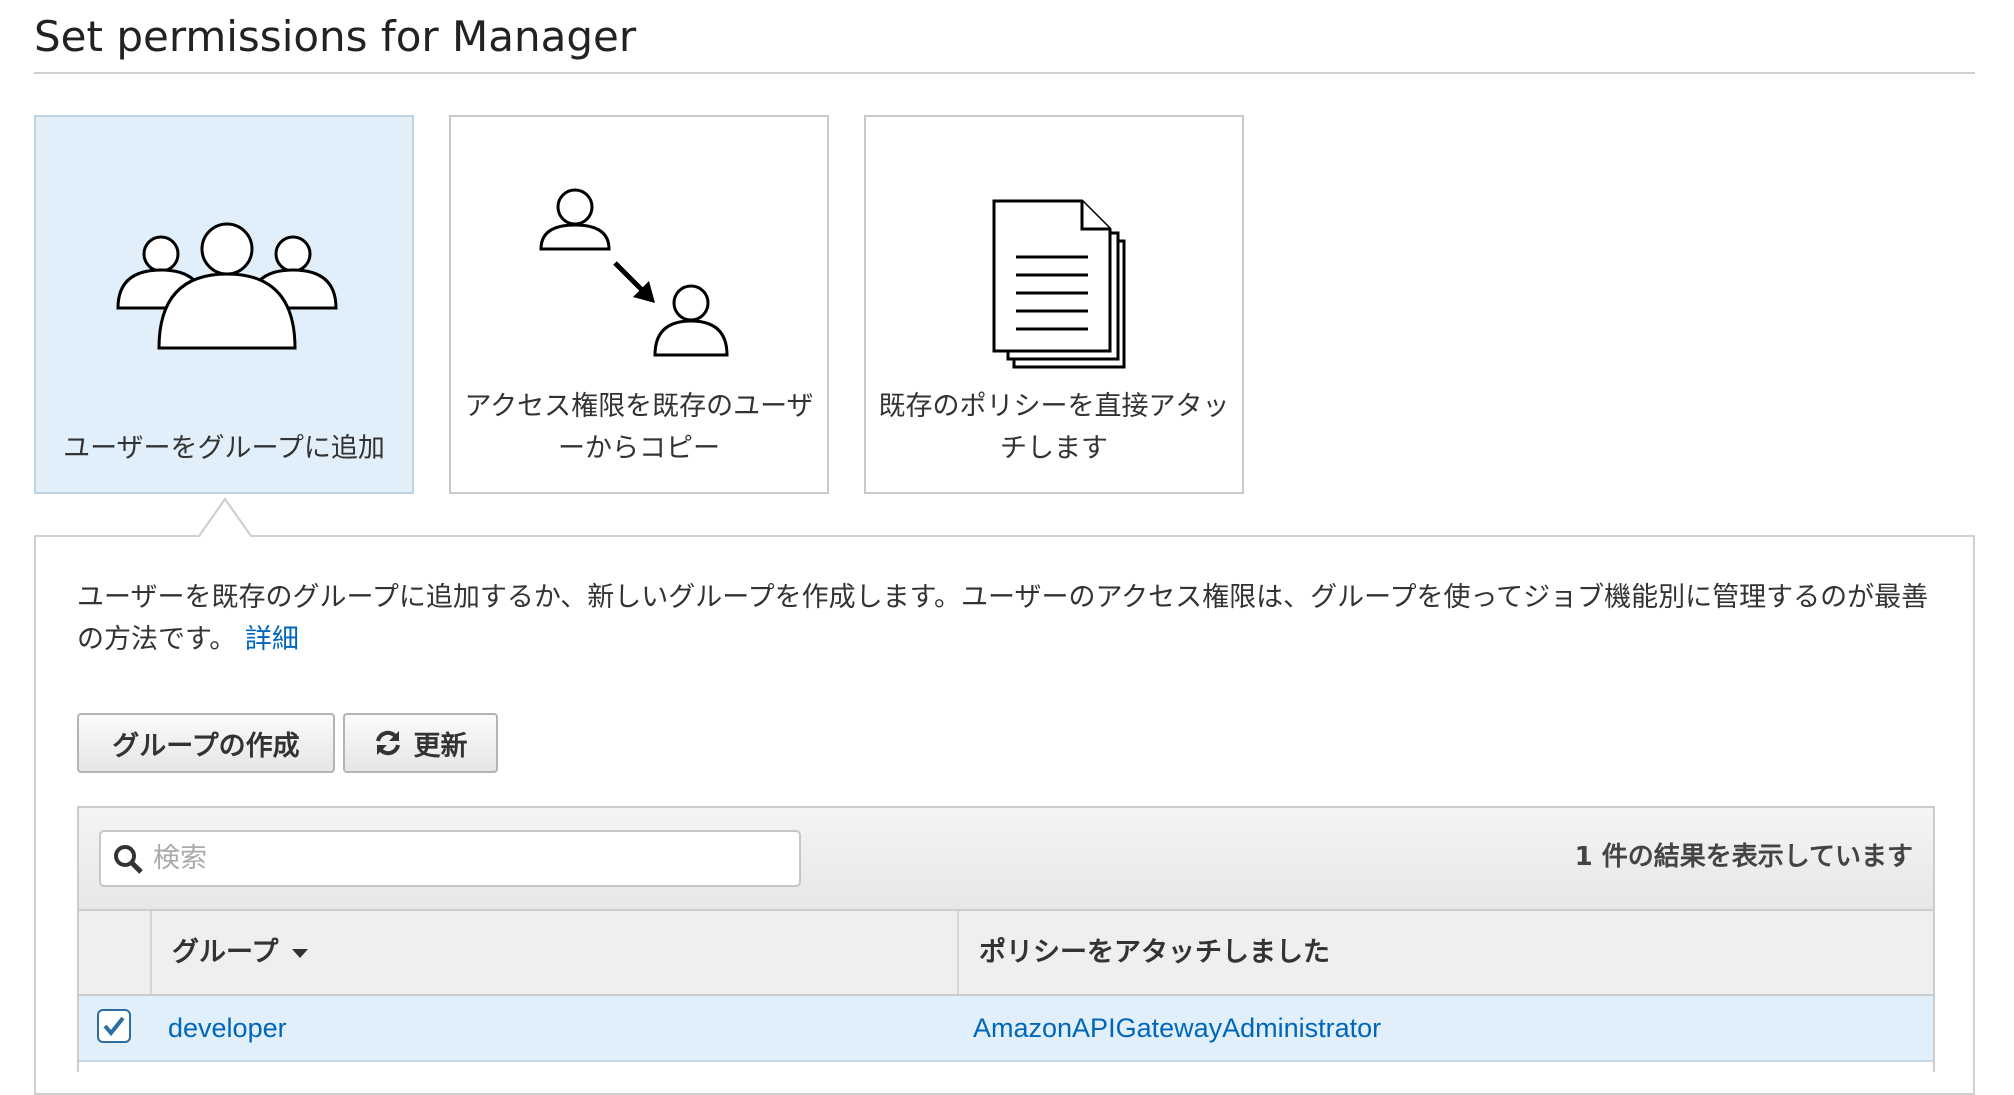  Describe the element at coordinates (387, 743) in the screenshot. I see `refresh-icon` at that location.